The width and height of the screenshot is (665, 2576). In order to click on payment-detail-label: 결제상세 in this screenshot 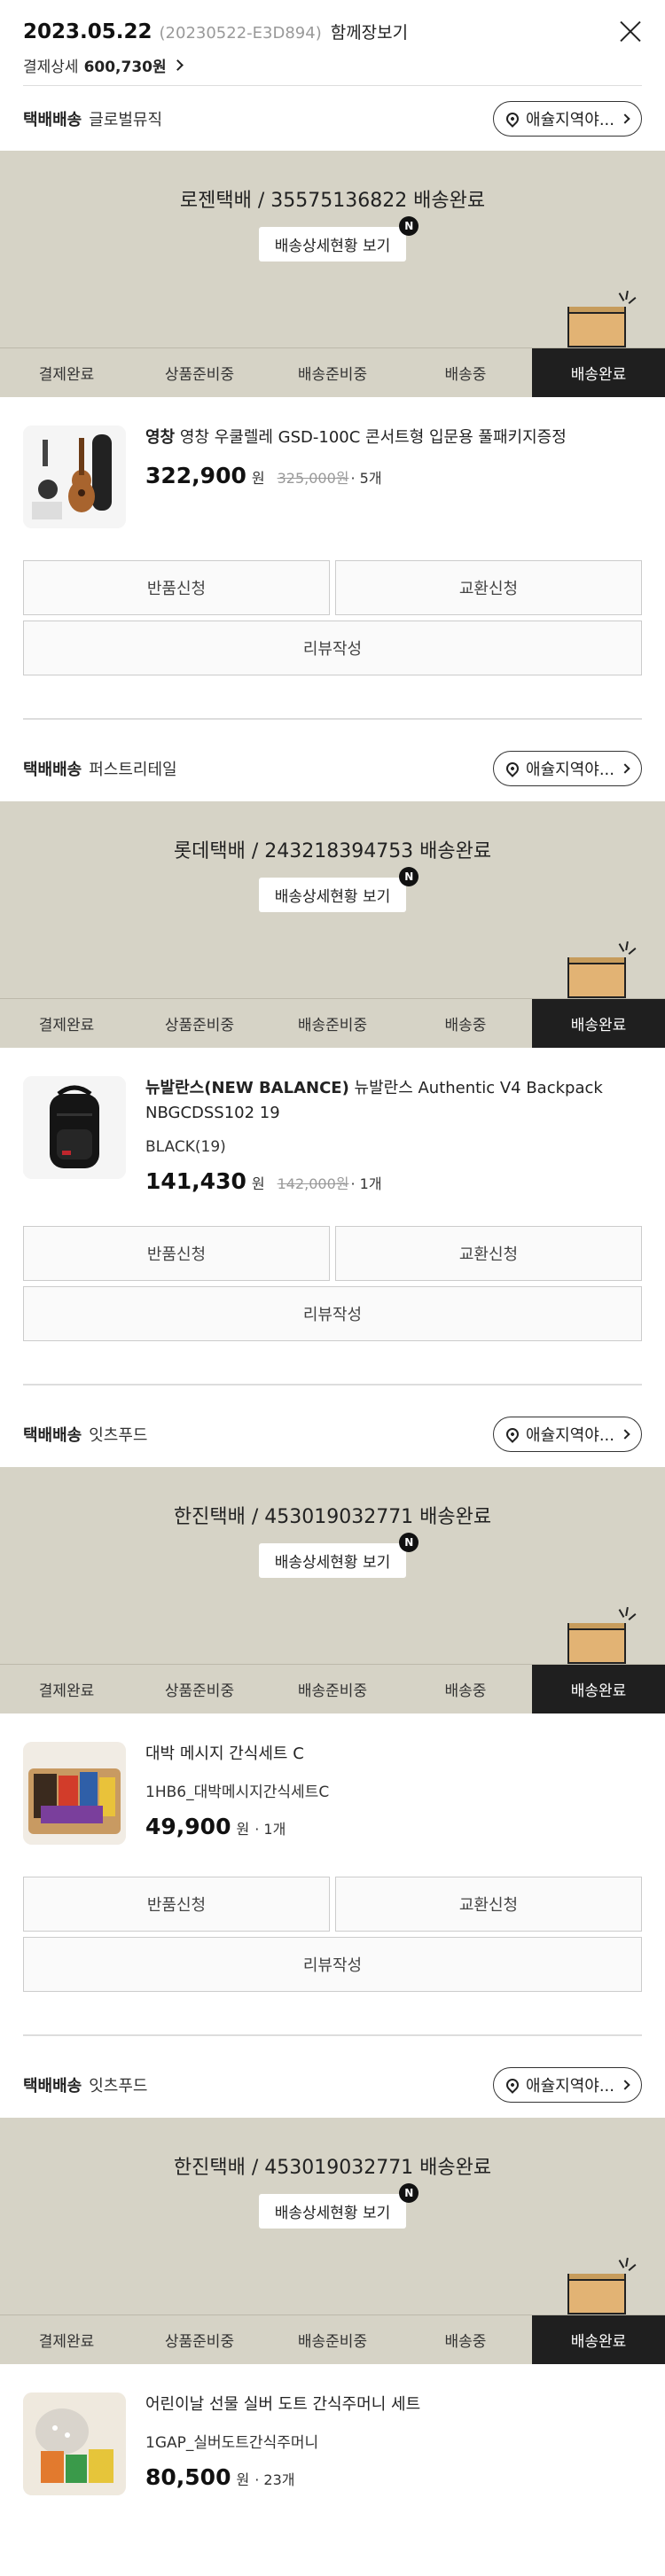, I will do `click(51, 67)`.